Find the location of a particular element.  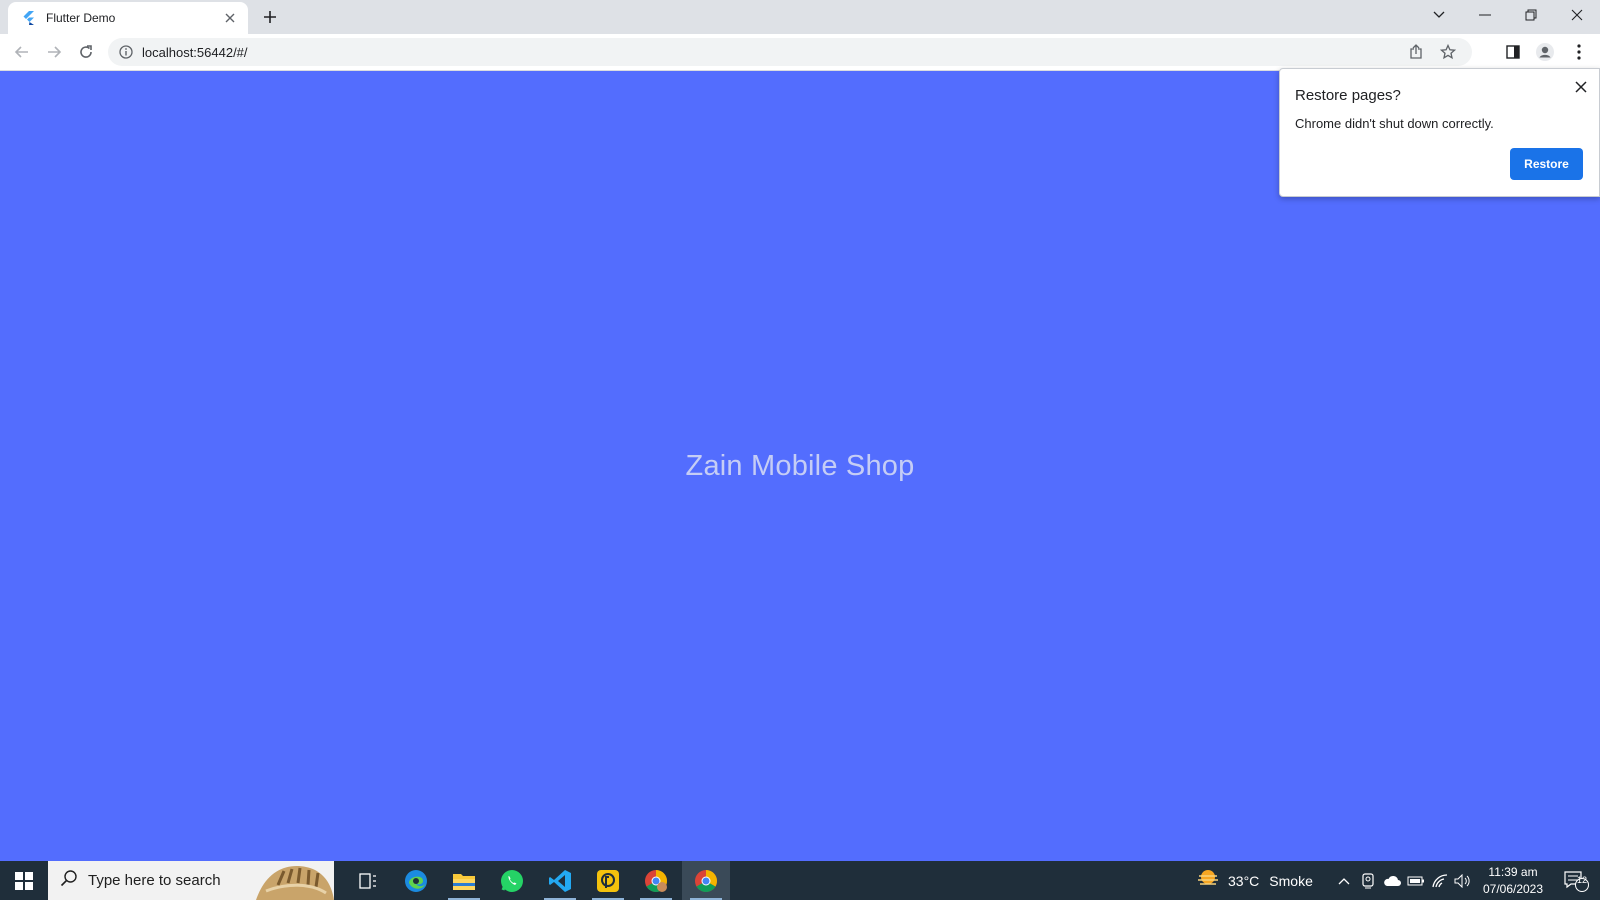

vscode-icon is located at coordinates (560, 880).